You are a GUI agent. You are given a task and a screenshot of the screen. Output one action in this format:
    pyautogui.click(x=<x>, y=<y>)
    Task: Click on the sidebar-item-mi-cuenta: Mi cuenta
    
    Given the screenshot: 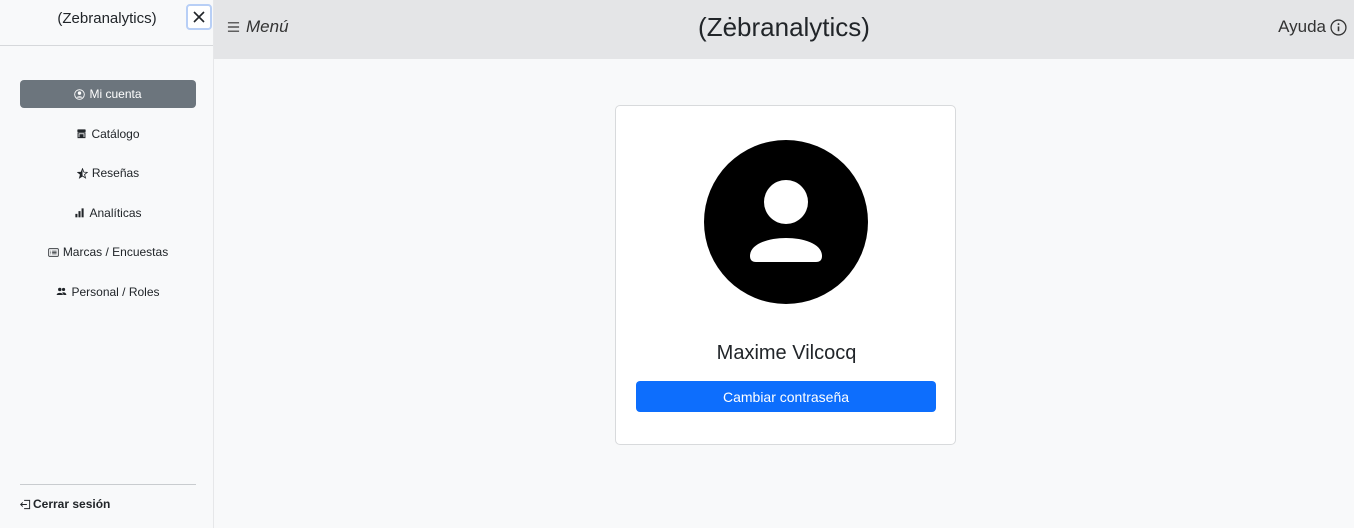 What is the action you would take?
    pyautogui.click(x=108, y=94)
    